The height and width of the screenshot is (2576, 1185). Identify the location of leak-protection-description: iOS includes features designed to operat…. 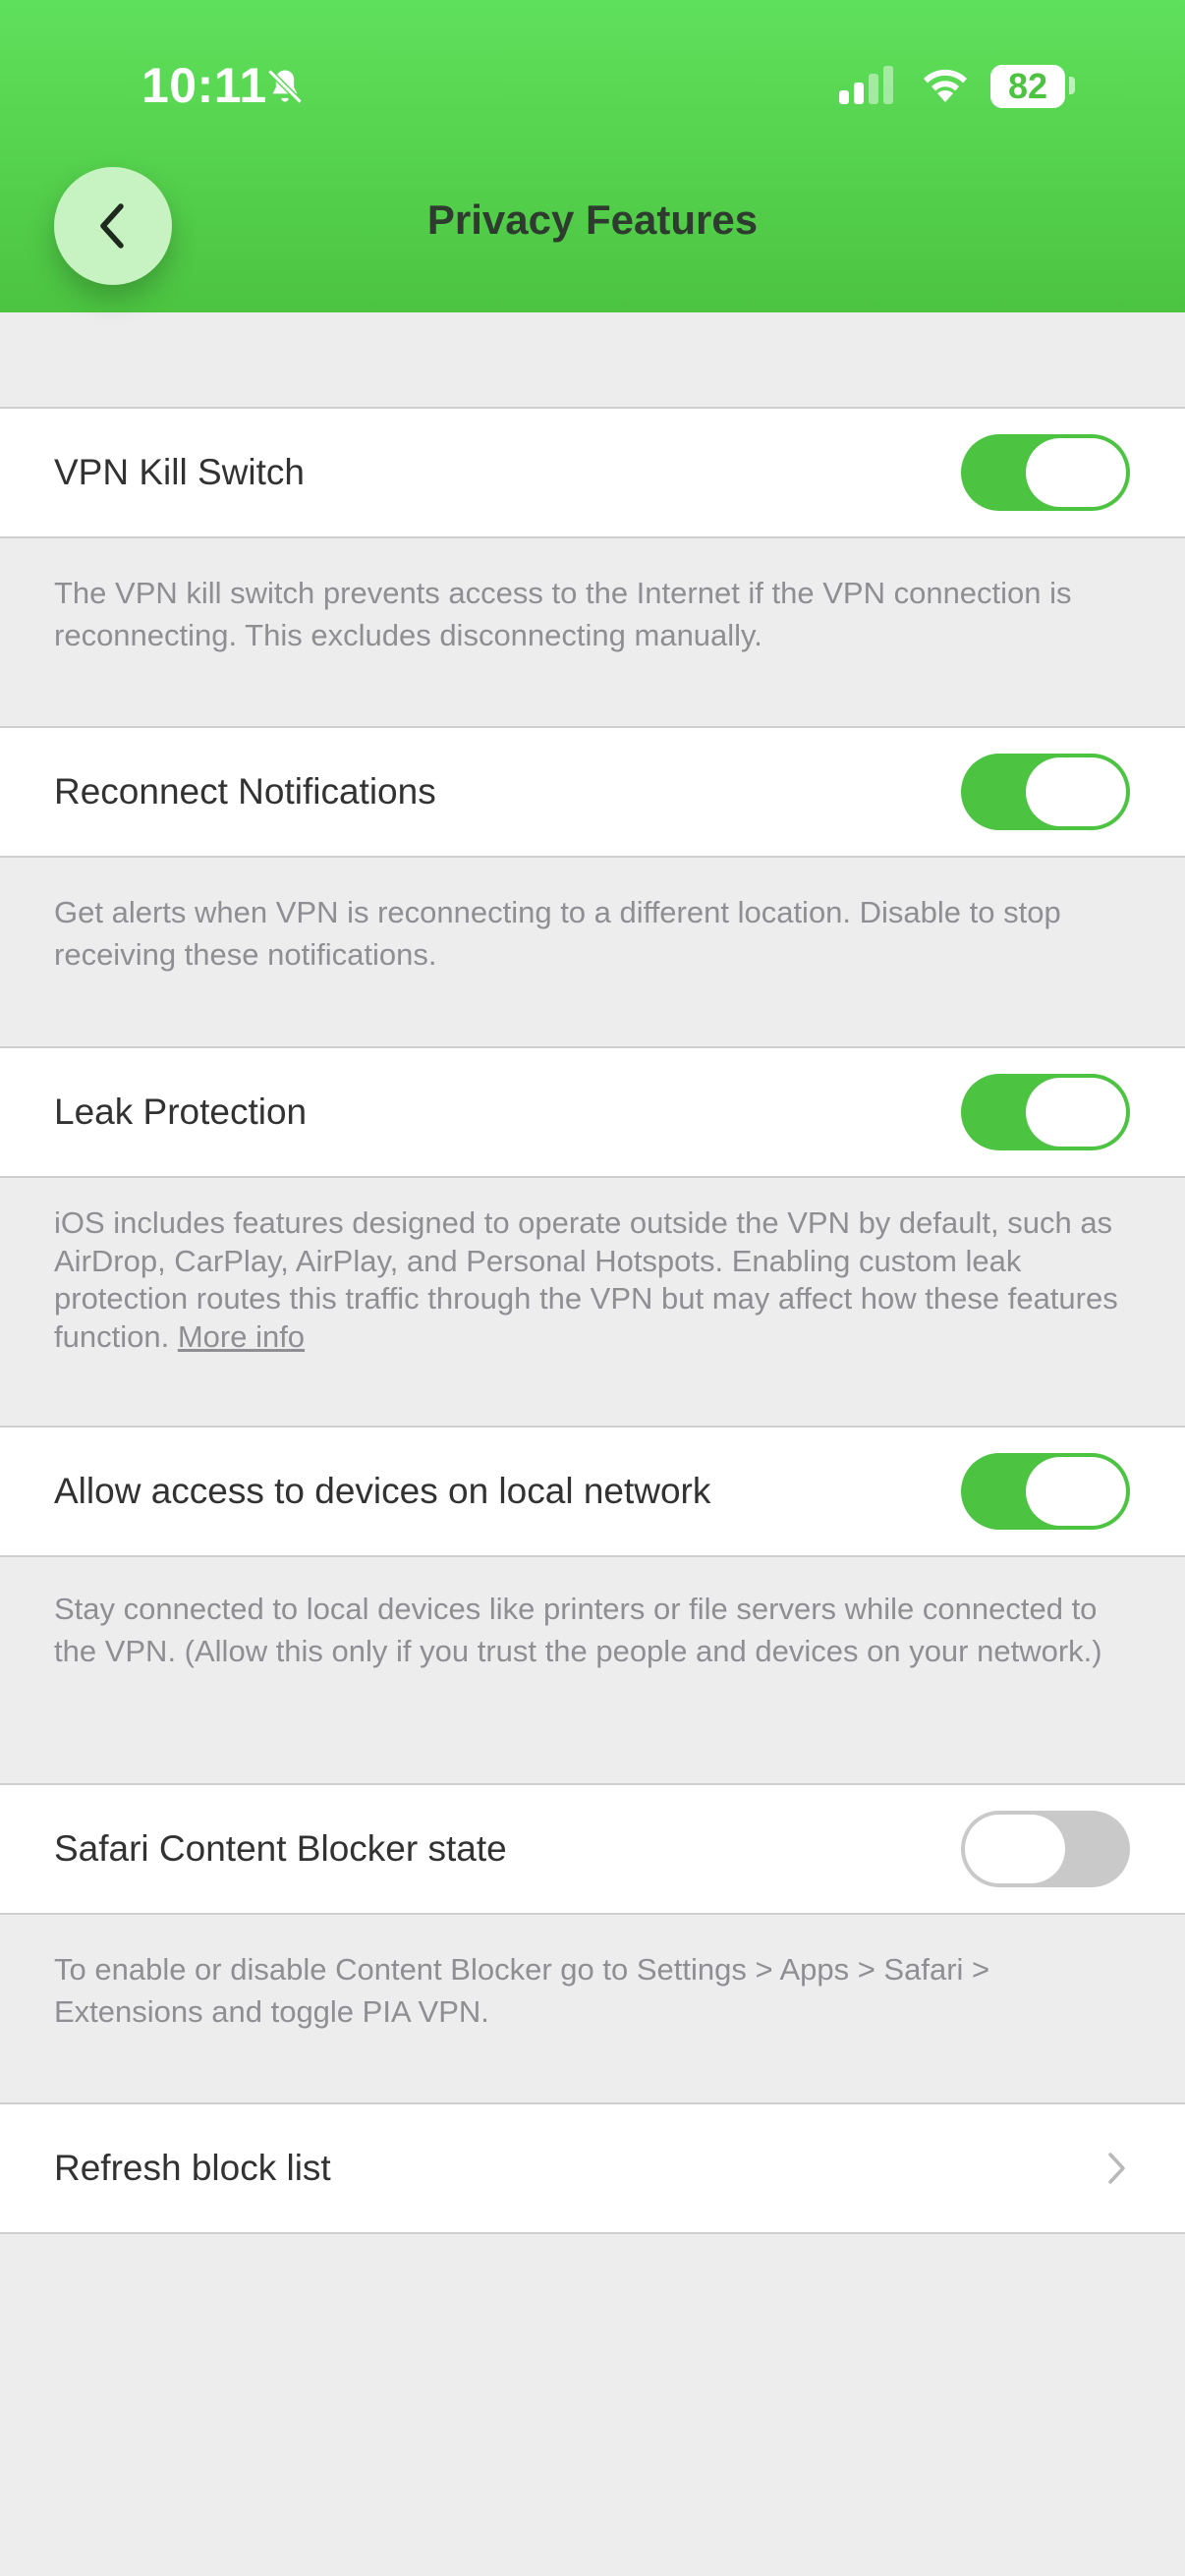
(594, 1280).